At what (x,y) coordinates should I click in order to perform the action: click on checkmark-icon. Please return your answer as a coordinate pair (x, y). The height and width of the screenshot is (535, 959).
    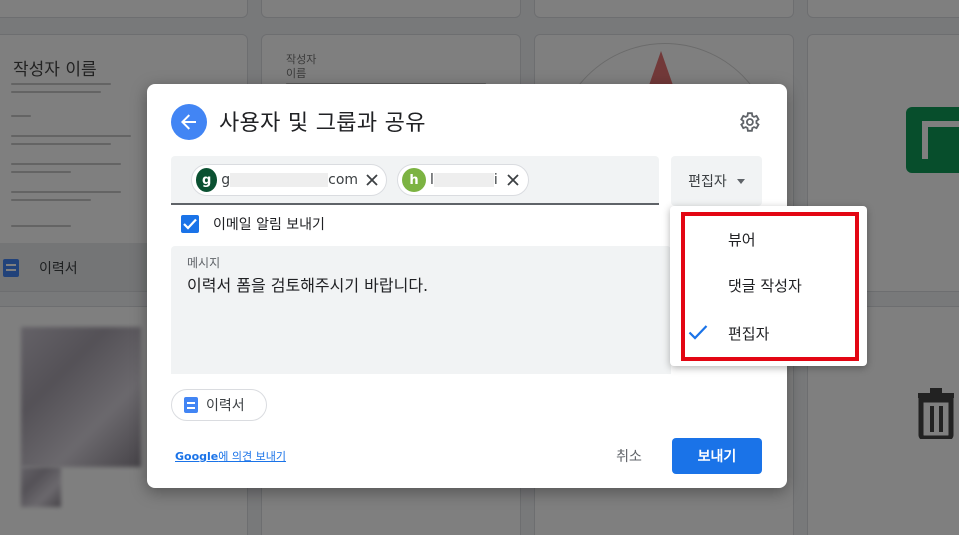
    Looking at the image, I should click on (190, 224).